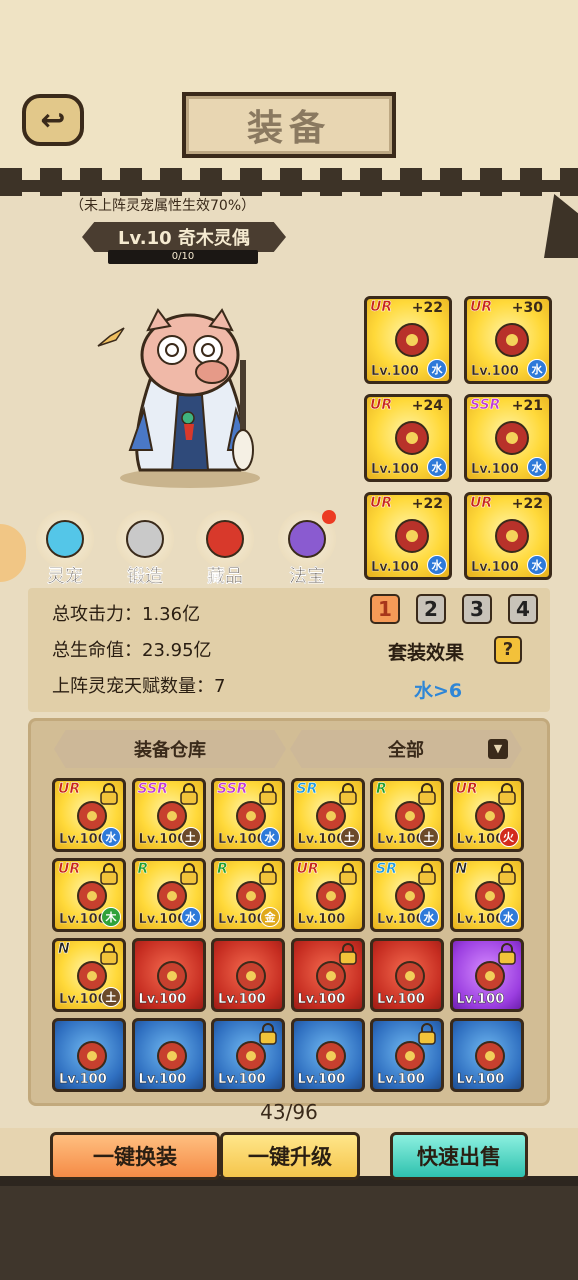 The width and height of the screenshot is (578, 1280). Describe the element at coordinates (527, 406) in the screenshot. I see `enhance-level: +21` at that location.